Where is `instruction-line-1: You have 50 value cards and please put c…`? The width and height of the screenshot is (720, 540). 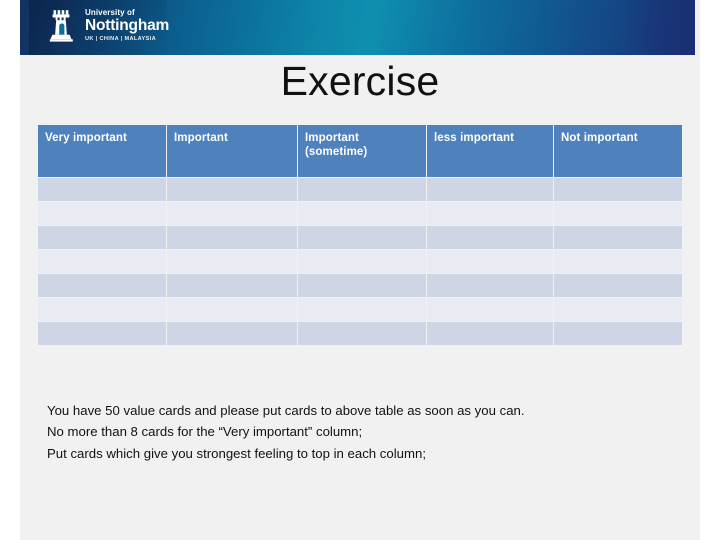 instruction-line-1: You have 50 value cards and please put c… is located at coordinates (286, 410).